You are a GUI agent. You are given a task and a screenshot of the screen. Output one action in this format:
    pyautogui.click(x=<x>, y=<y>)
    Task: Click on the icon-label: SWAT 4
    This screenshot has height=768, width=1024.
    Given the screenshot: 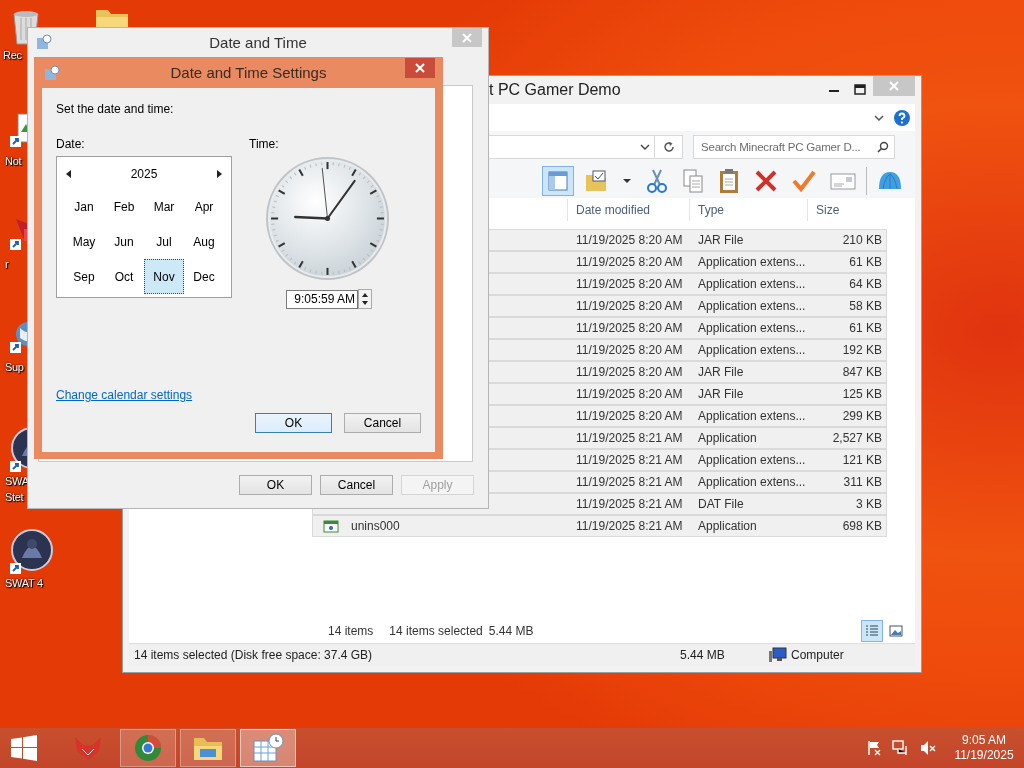 What is the action you would take?
    pyautogui.click(x=24, y=583)
    